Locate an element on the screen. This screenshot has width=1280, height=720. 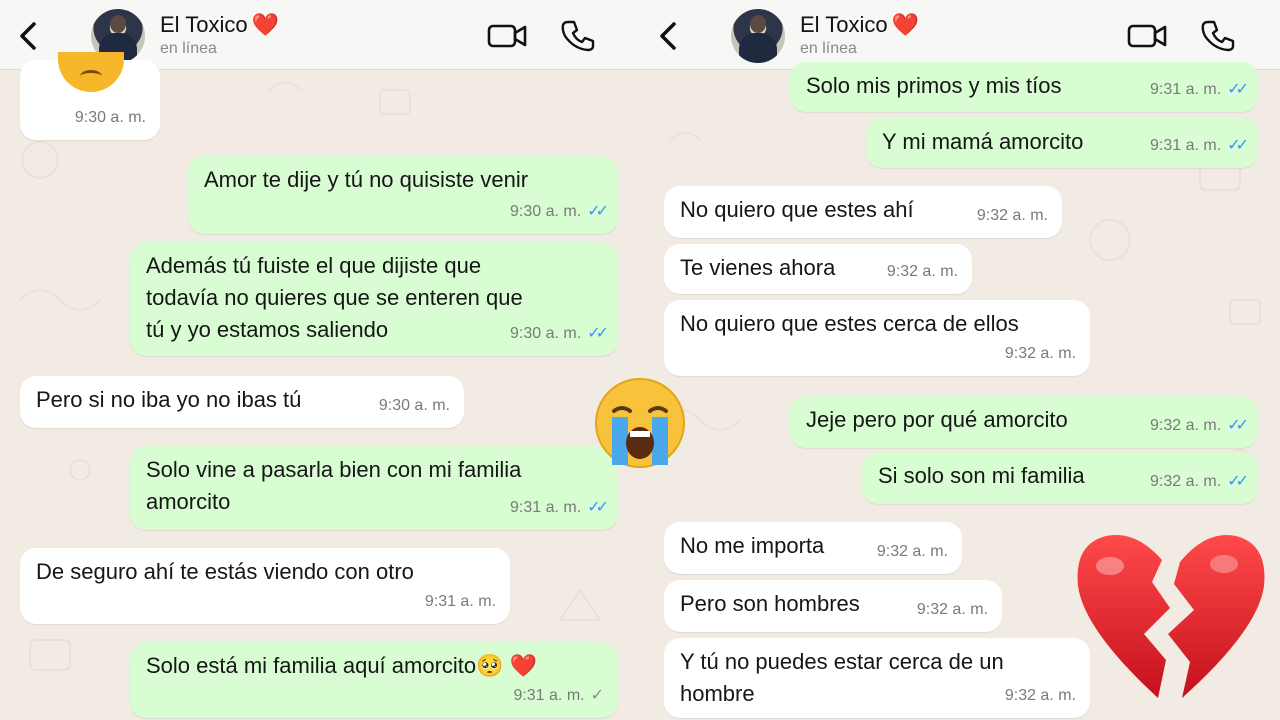
message-text: Y mi mamá amorcito is located at coordinates (983, 141).